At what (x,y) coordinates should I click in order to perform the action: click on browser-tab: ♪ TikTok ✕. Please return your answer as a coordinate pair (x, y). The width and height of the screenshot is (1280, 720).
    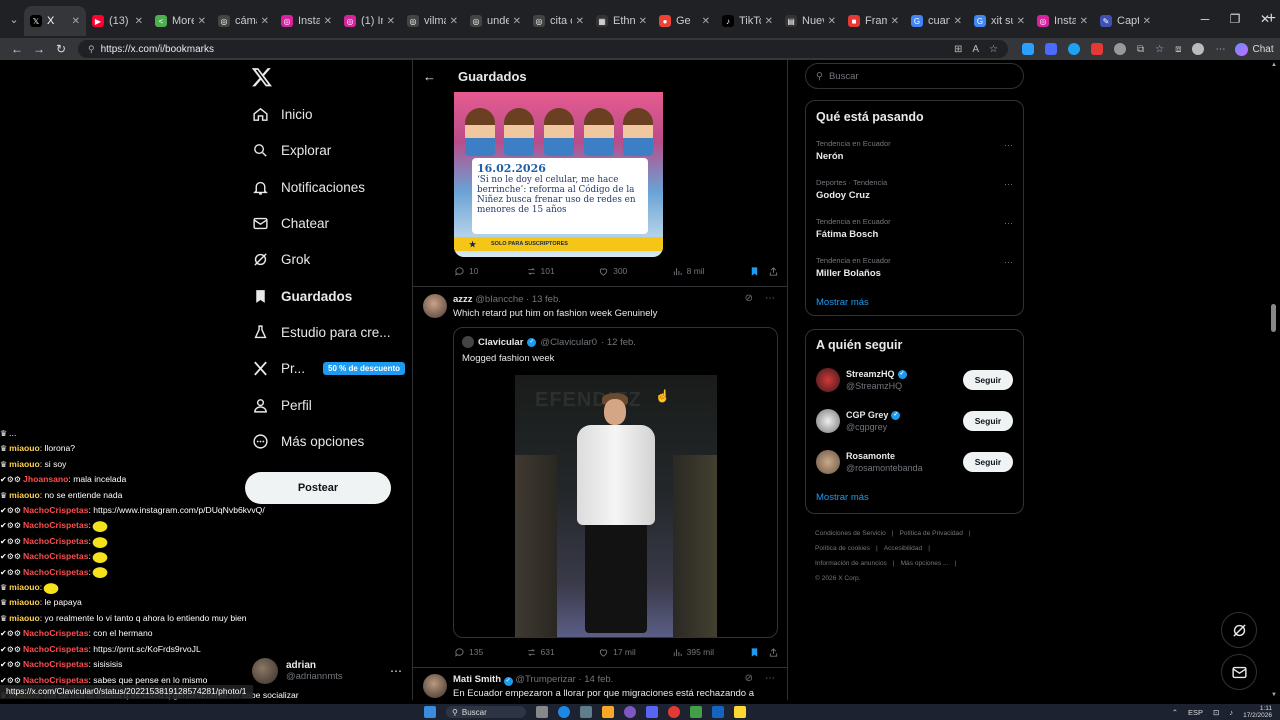
    Looking at the image, I should click on (747, 21).